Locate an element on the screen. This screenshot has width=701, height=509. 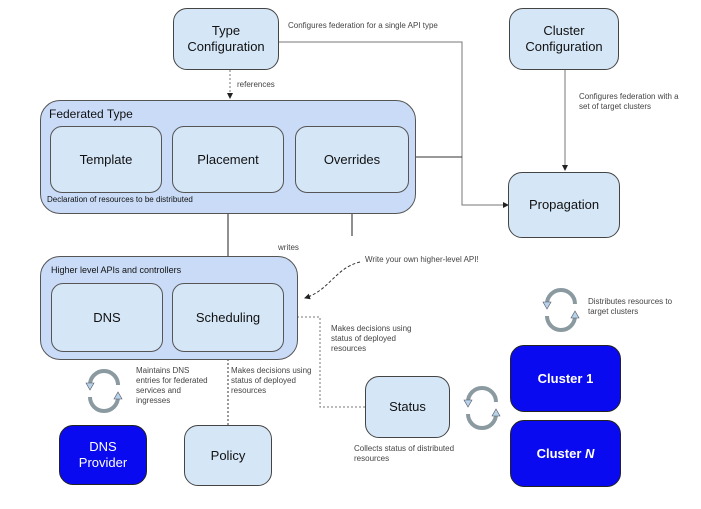
cluster-configuration-node: Cluster Configuration is located at coordinates (564, 39).